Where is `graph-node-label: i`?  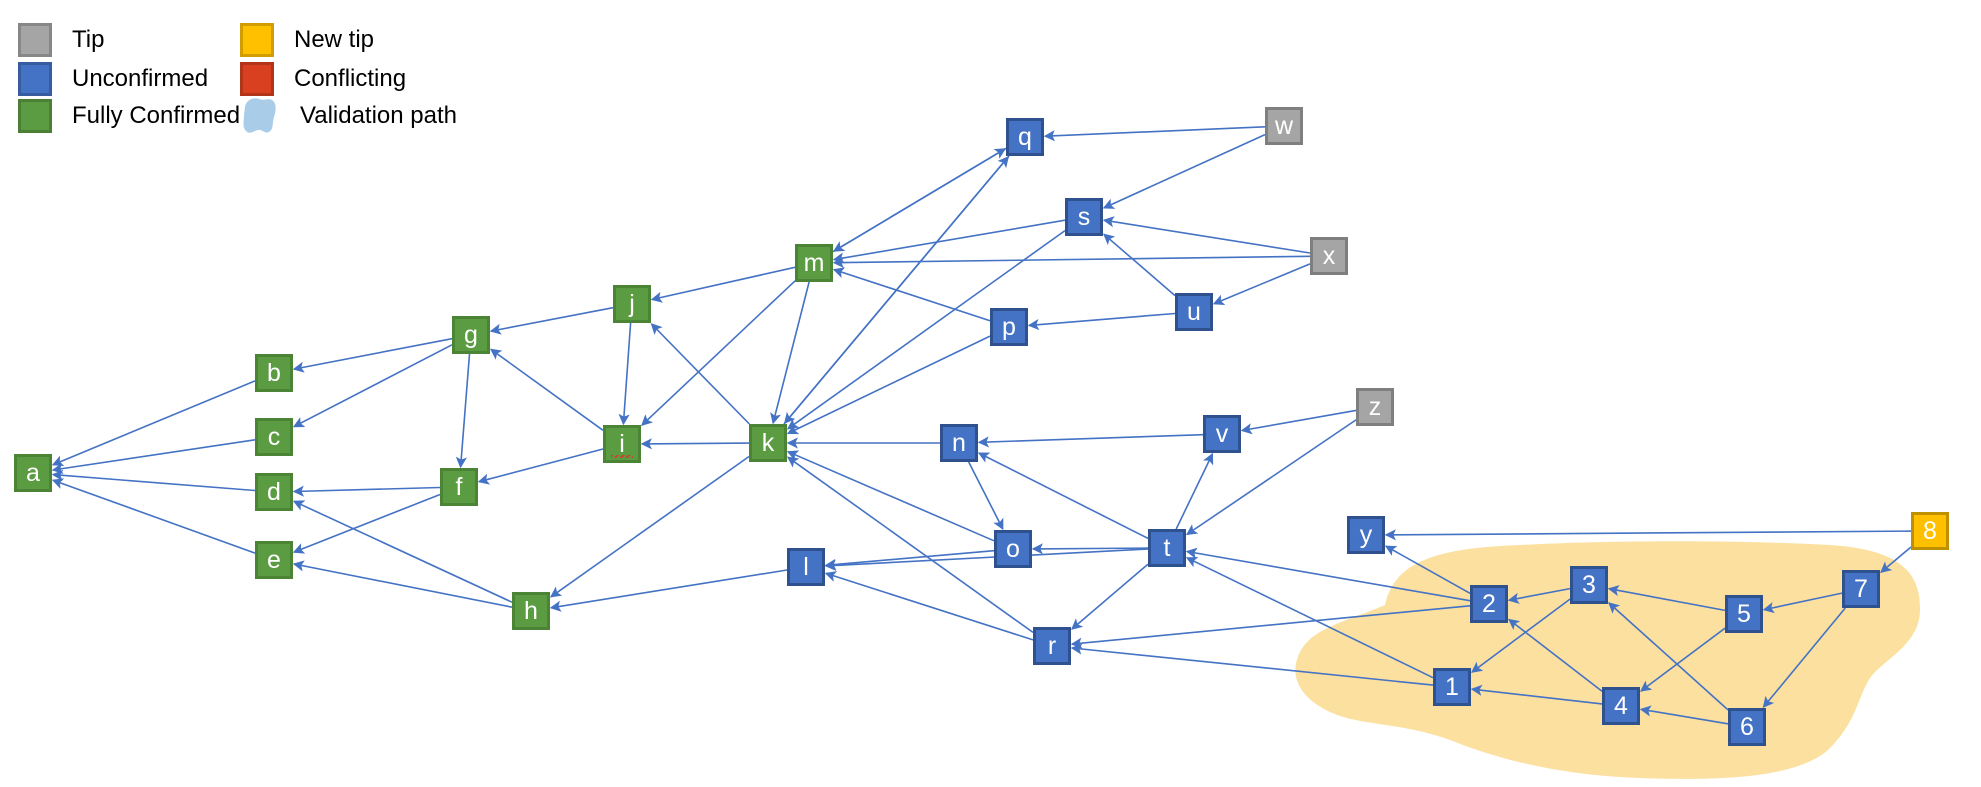 graph-node-label: i is located at coordinates (622, 443).